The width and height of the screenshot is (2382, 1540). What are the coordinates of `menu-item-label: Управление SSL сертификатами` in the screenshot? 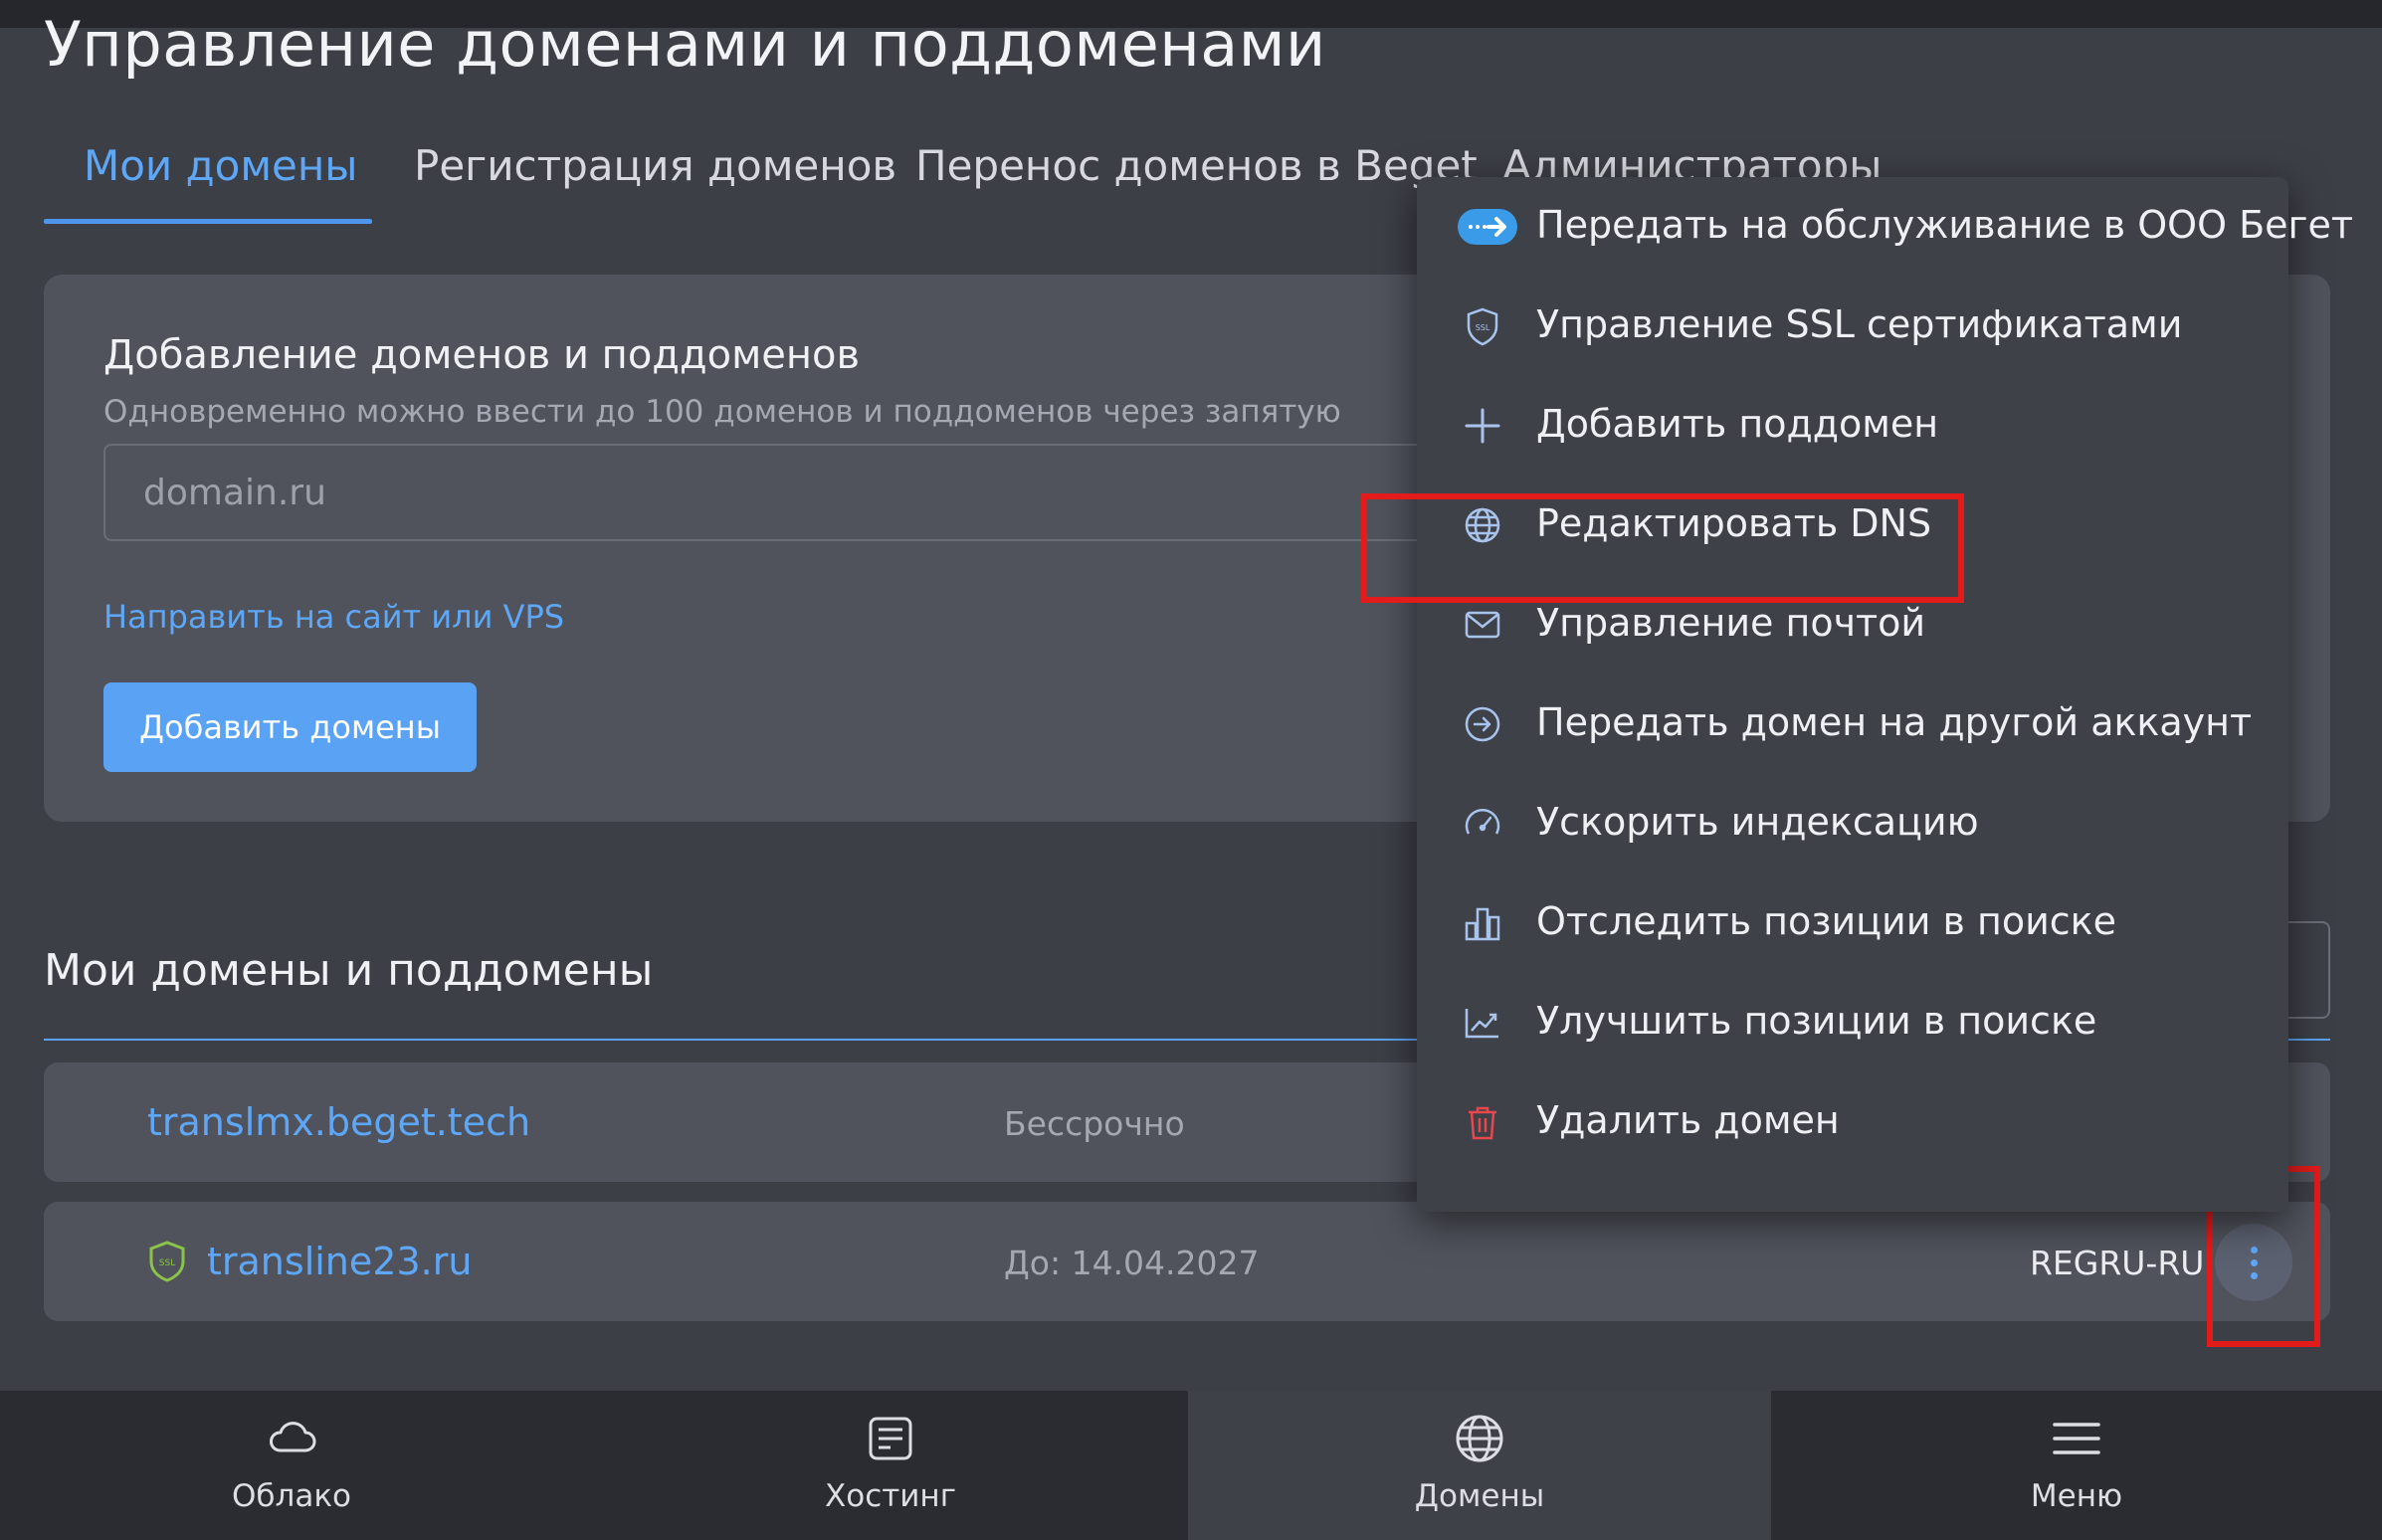 It's located at (1859, 324).